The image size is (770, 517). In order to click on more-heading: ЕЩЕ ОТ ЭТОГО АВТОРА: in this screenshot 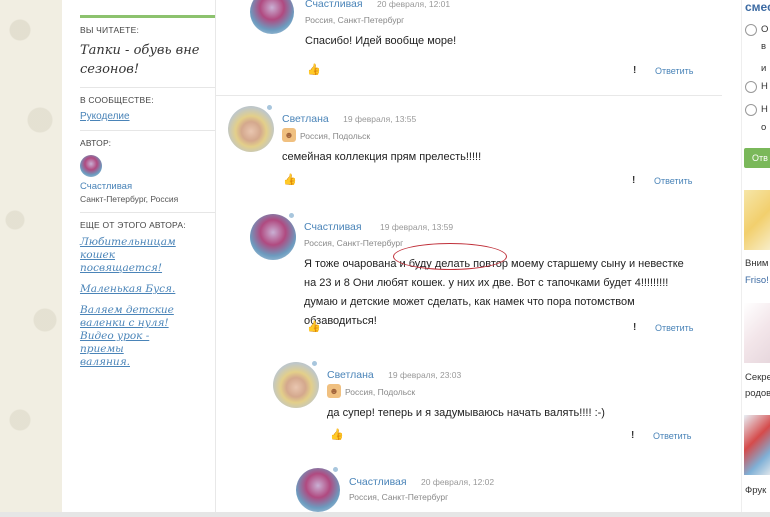, I will do `click(133, 225)`.